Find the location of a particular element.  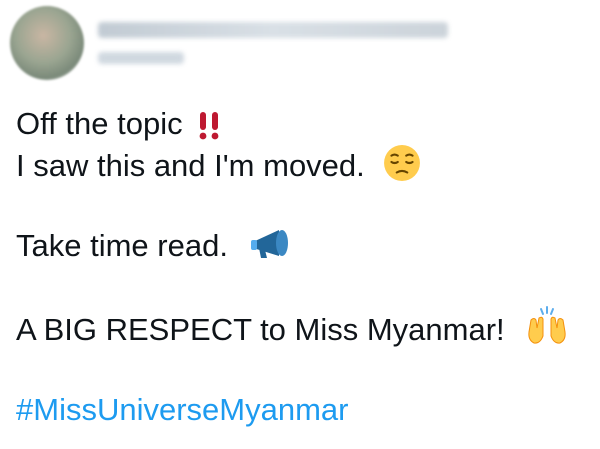

tweet-text: Take time read. is located at coordinates (122, 245).